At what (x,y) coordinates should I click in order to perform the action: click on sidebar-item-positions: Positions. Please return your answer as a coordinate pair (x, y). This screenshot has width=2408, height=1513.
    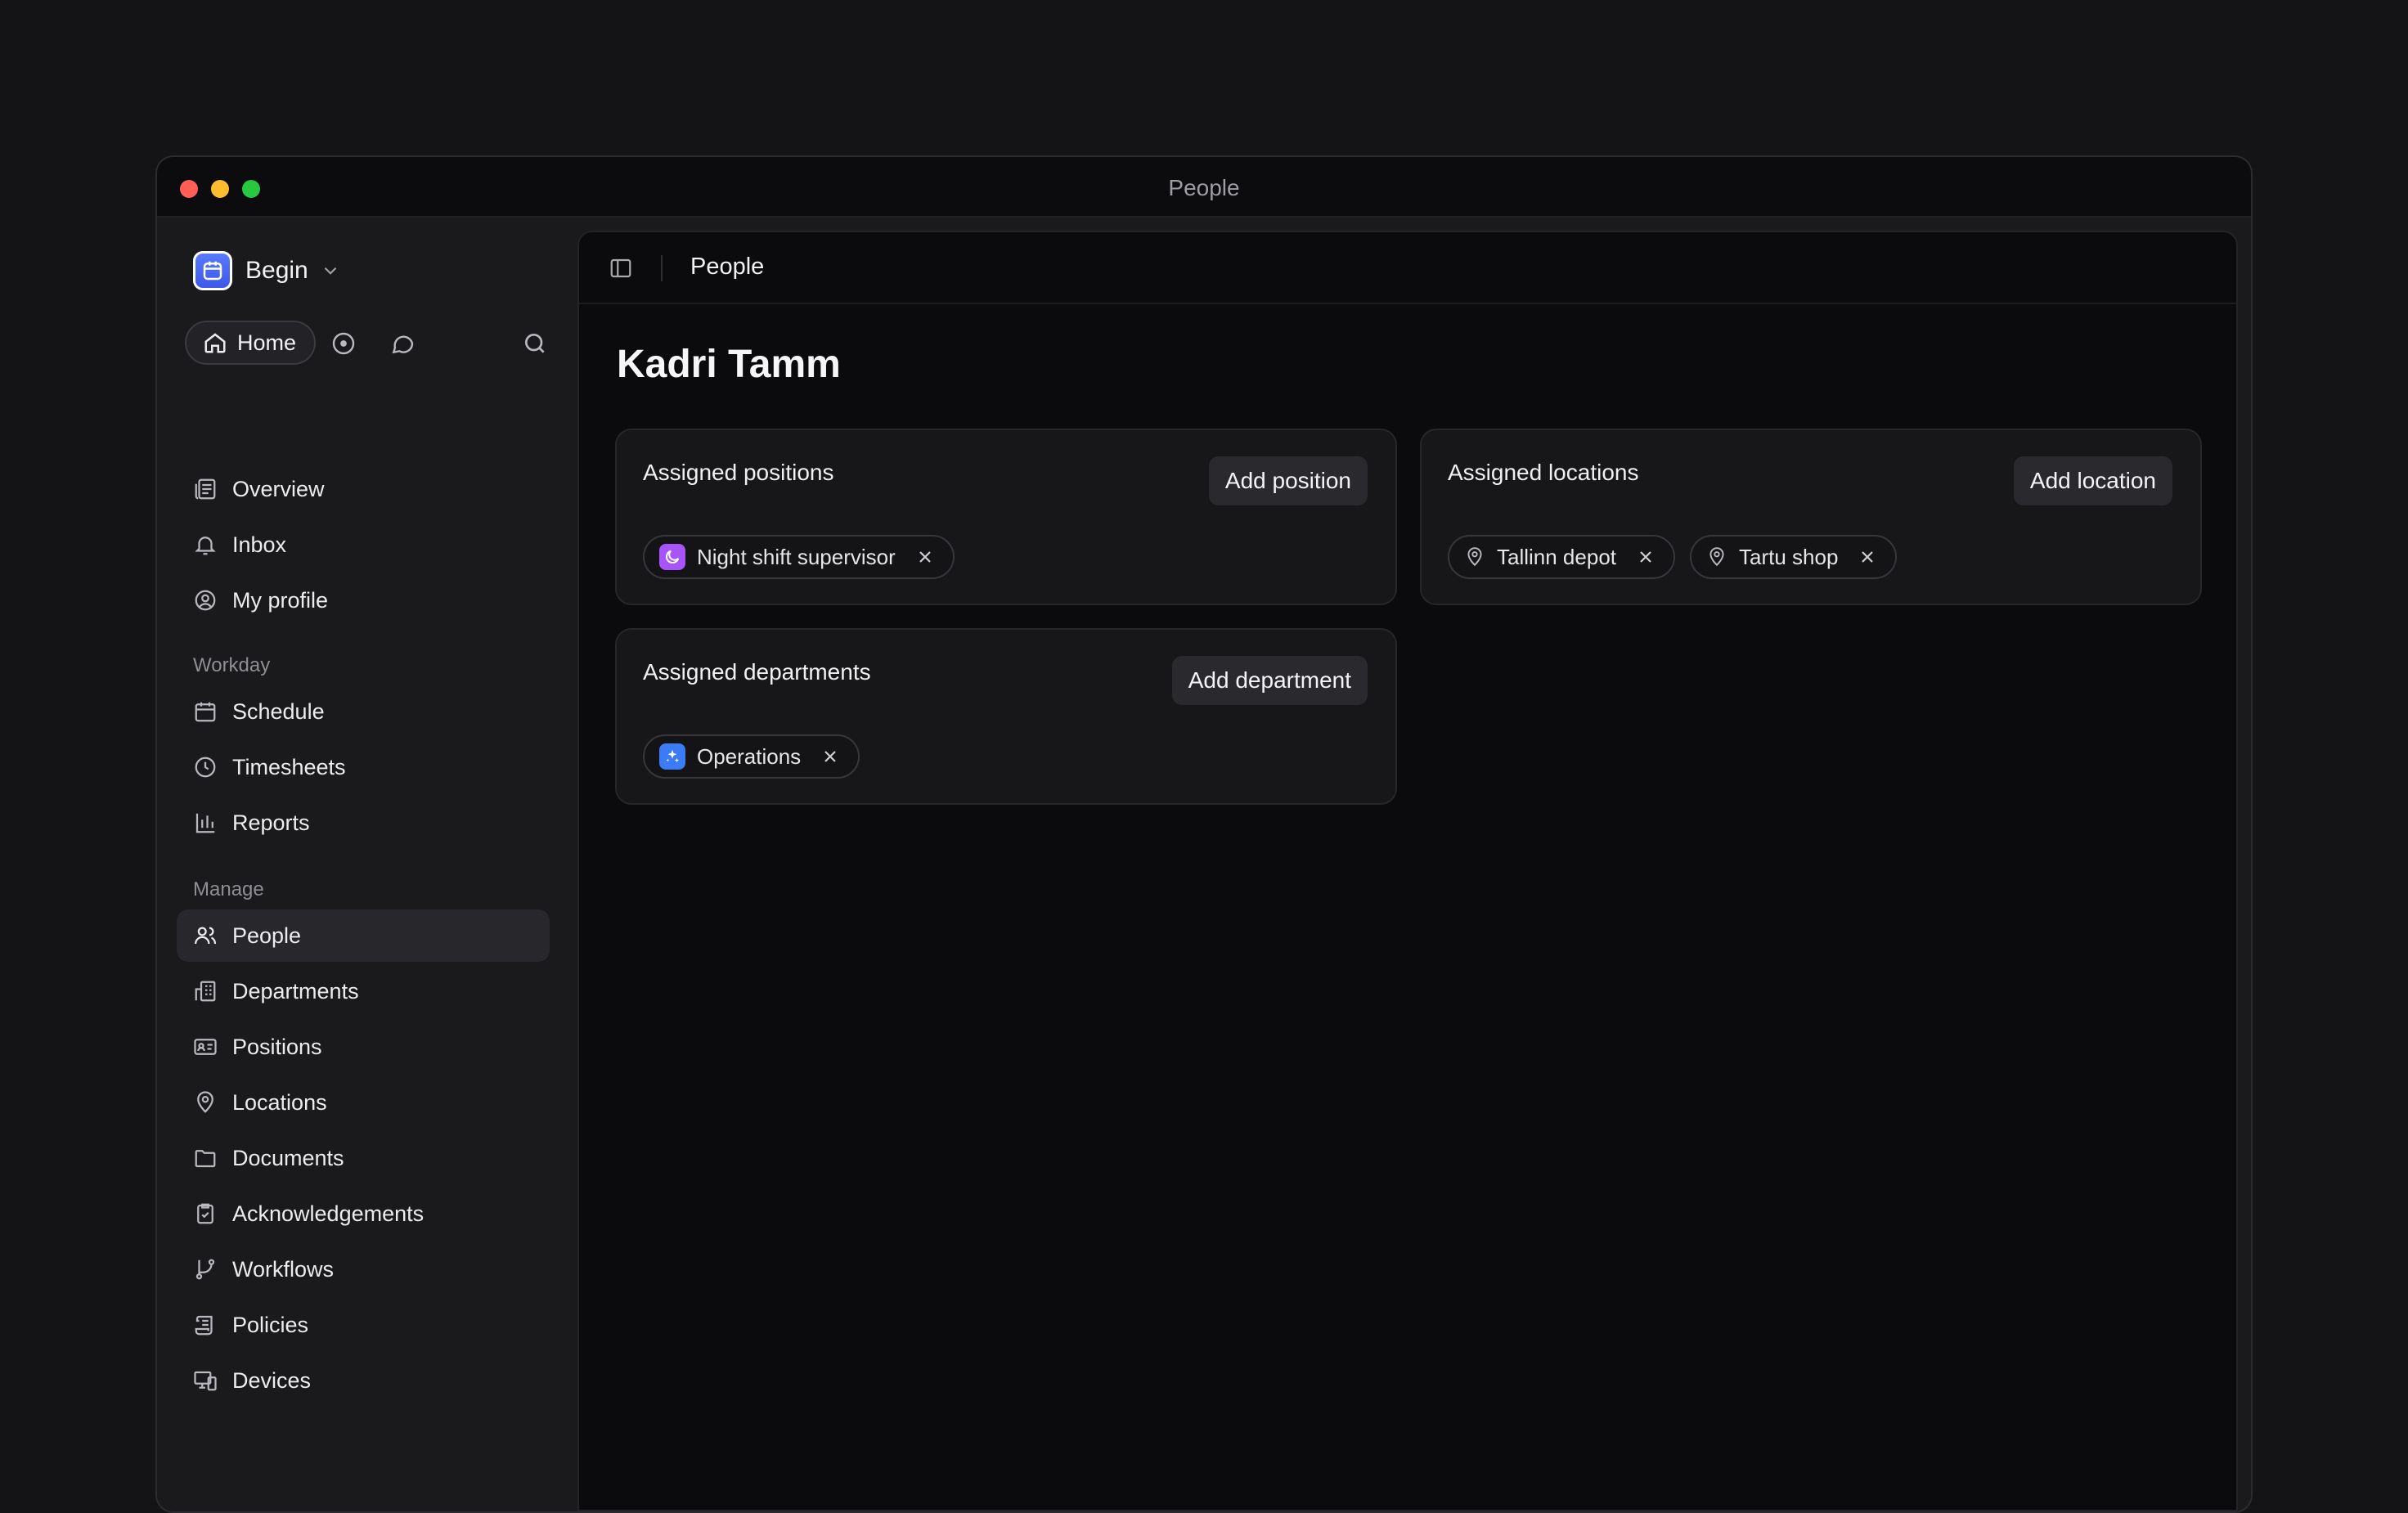
    Looking at the image, I should click on (363, 1047).